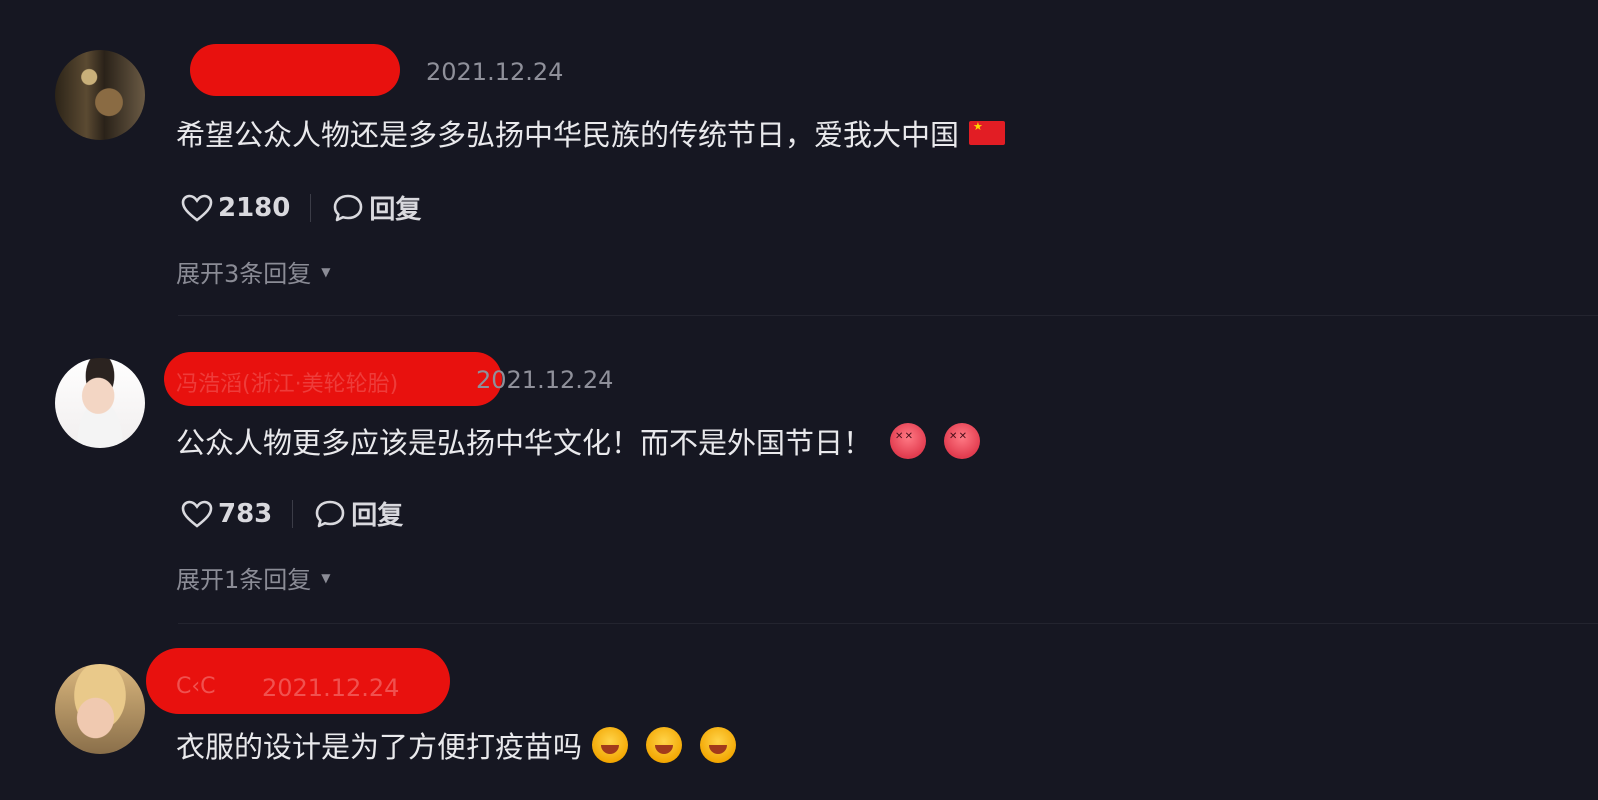 This screenshot has height=800, width=1598. I want to click on expand-replies: 展开1条回复 ▼, so click(253, 577).